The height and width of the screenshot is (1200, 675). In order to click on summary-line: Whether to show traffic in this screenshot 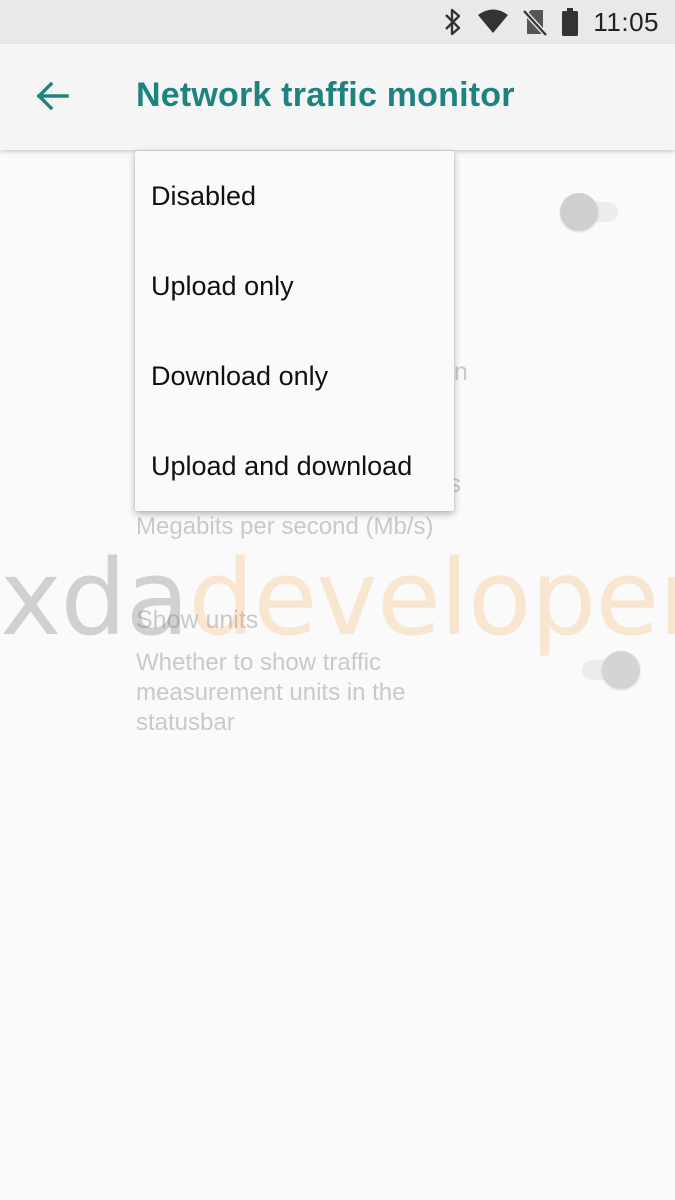, I will do `click(258, 662)`.